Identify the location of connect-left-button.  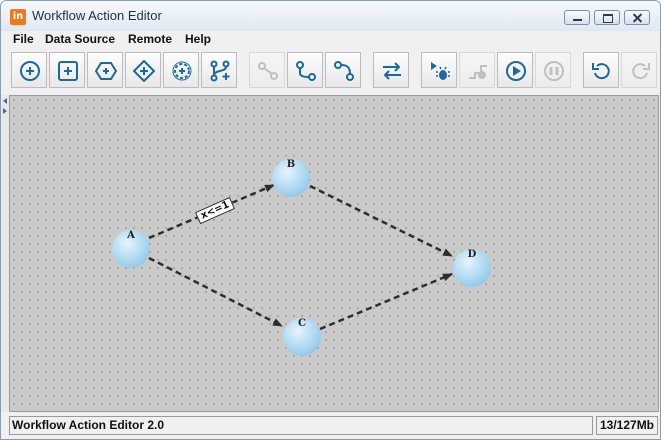
(343, 70).